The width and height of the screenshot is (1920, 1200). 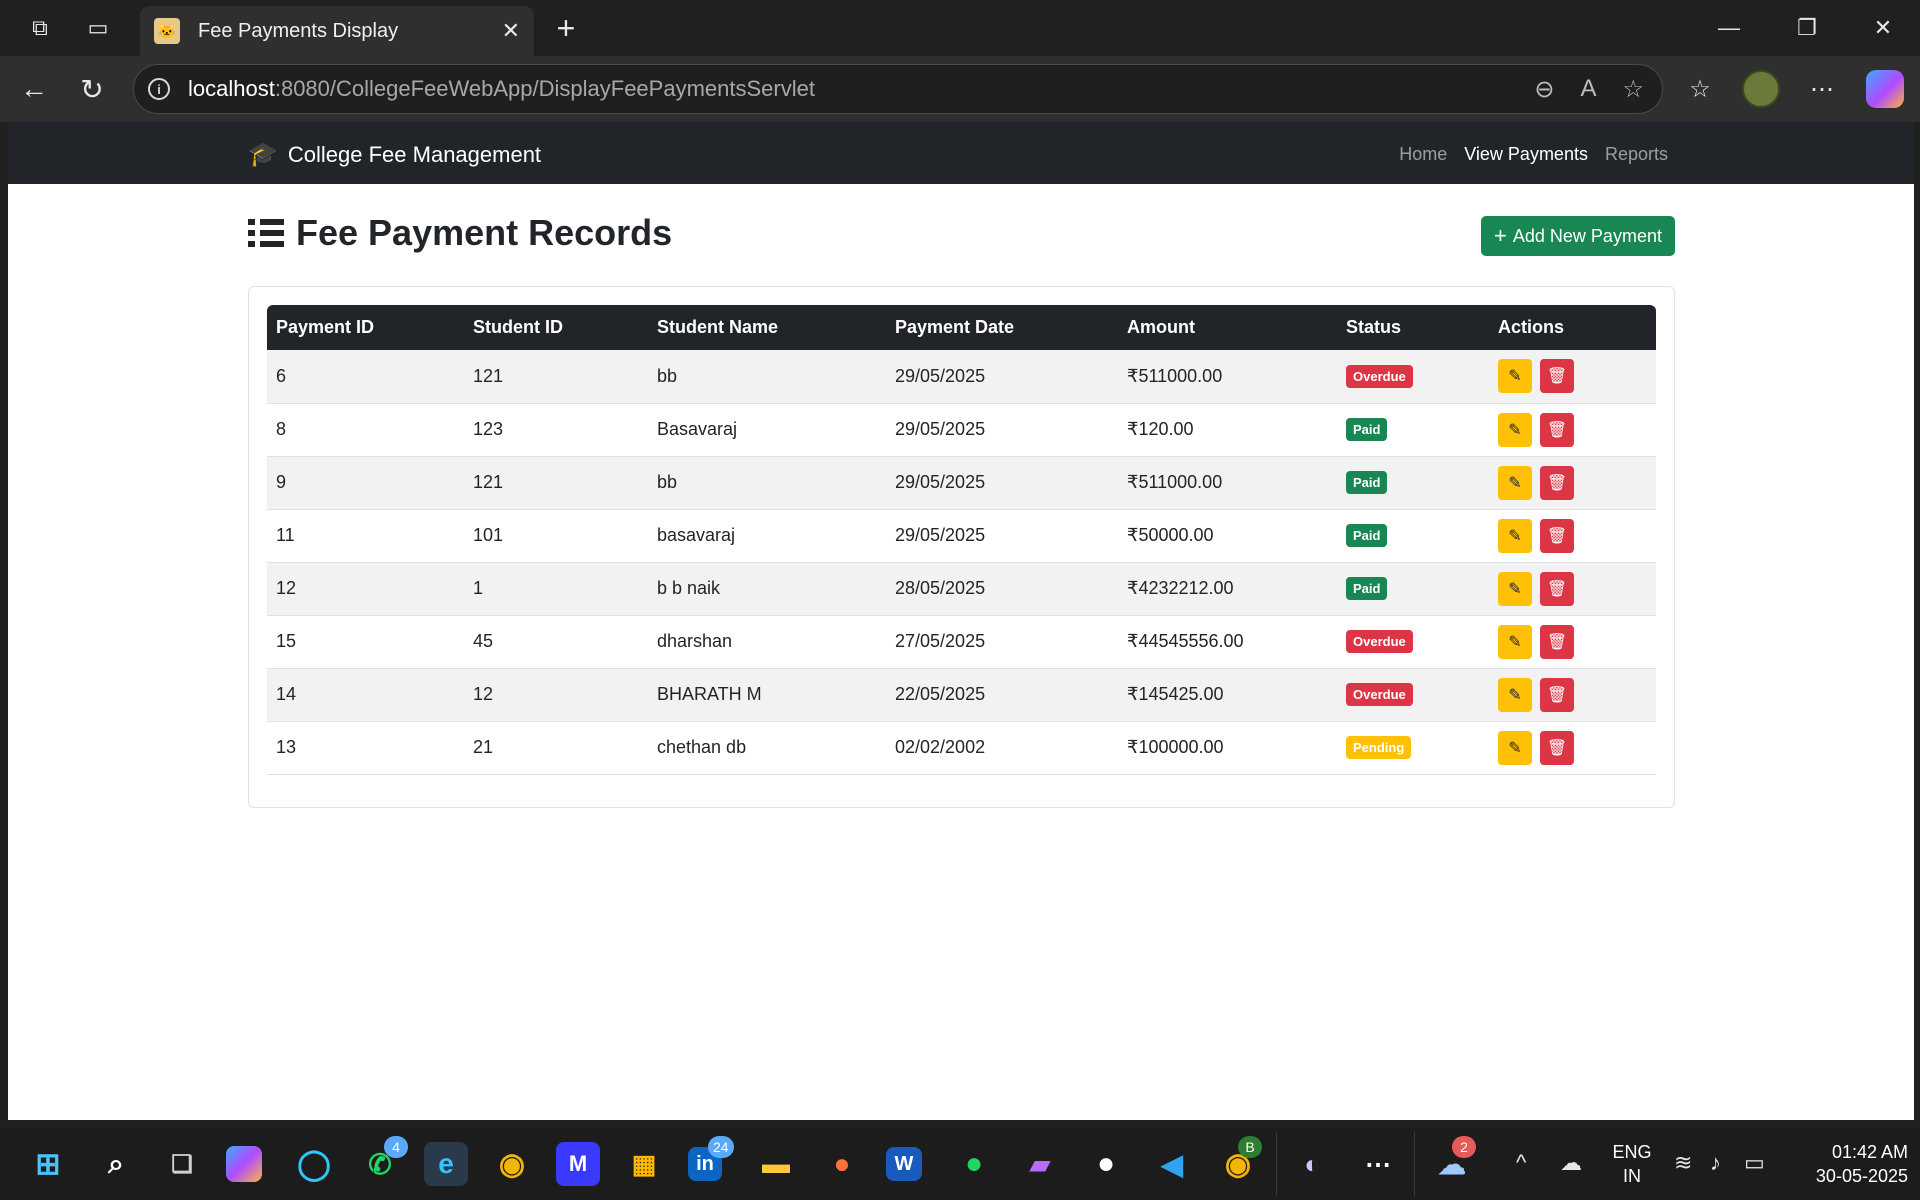 What do you see at coordinates (478, 588) in the screenshot?
I see `student-id-cell: 1` at bounding box center [478, 588].